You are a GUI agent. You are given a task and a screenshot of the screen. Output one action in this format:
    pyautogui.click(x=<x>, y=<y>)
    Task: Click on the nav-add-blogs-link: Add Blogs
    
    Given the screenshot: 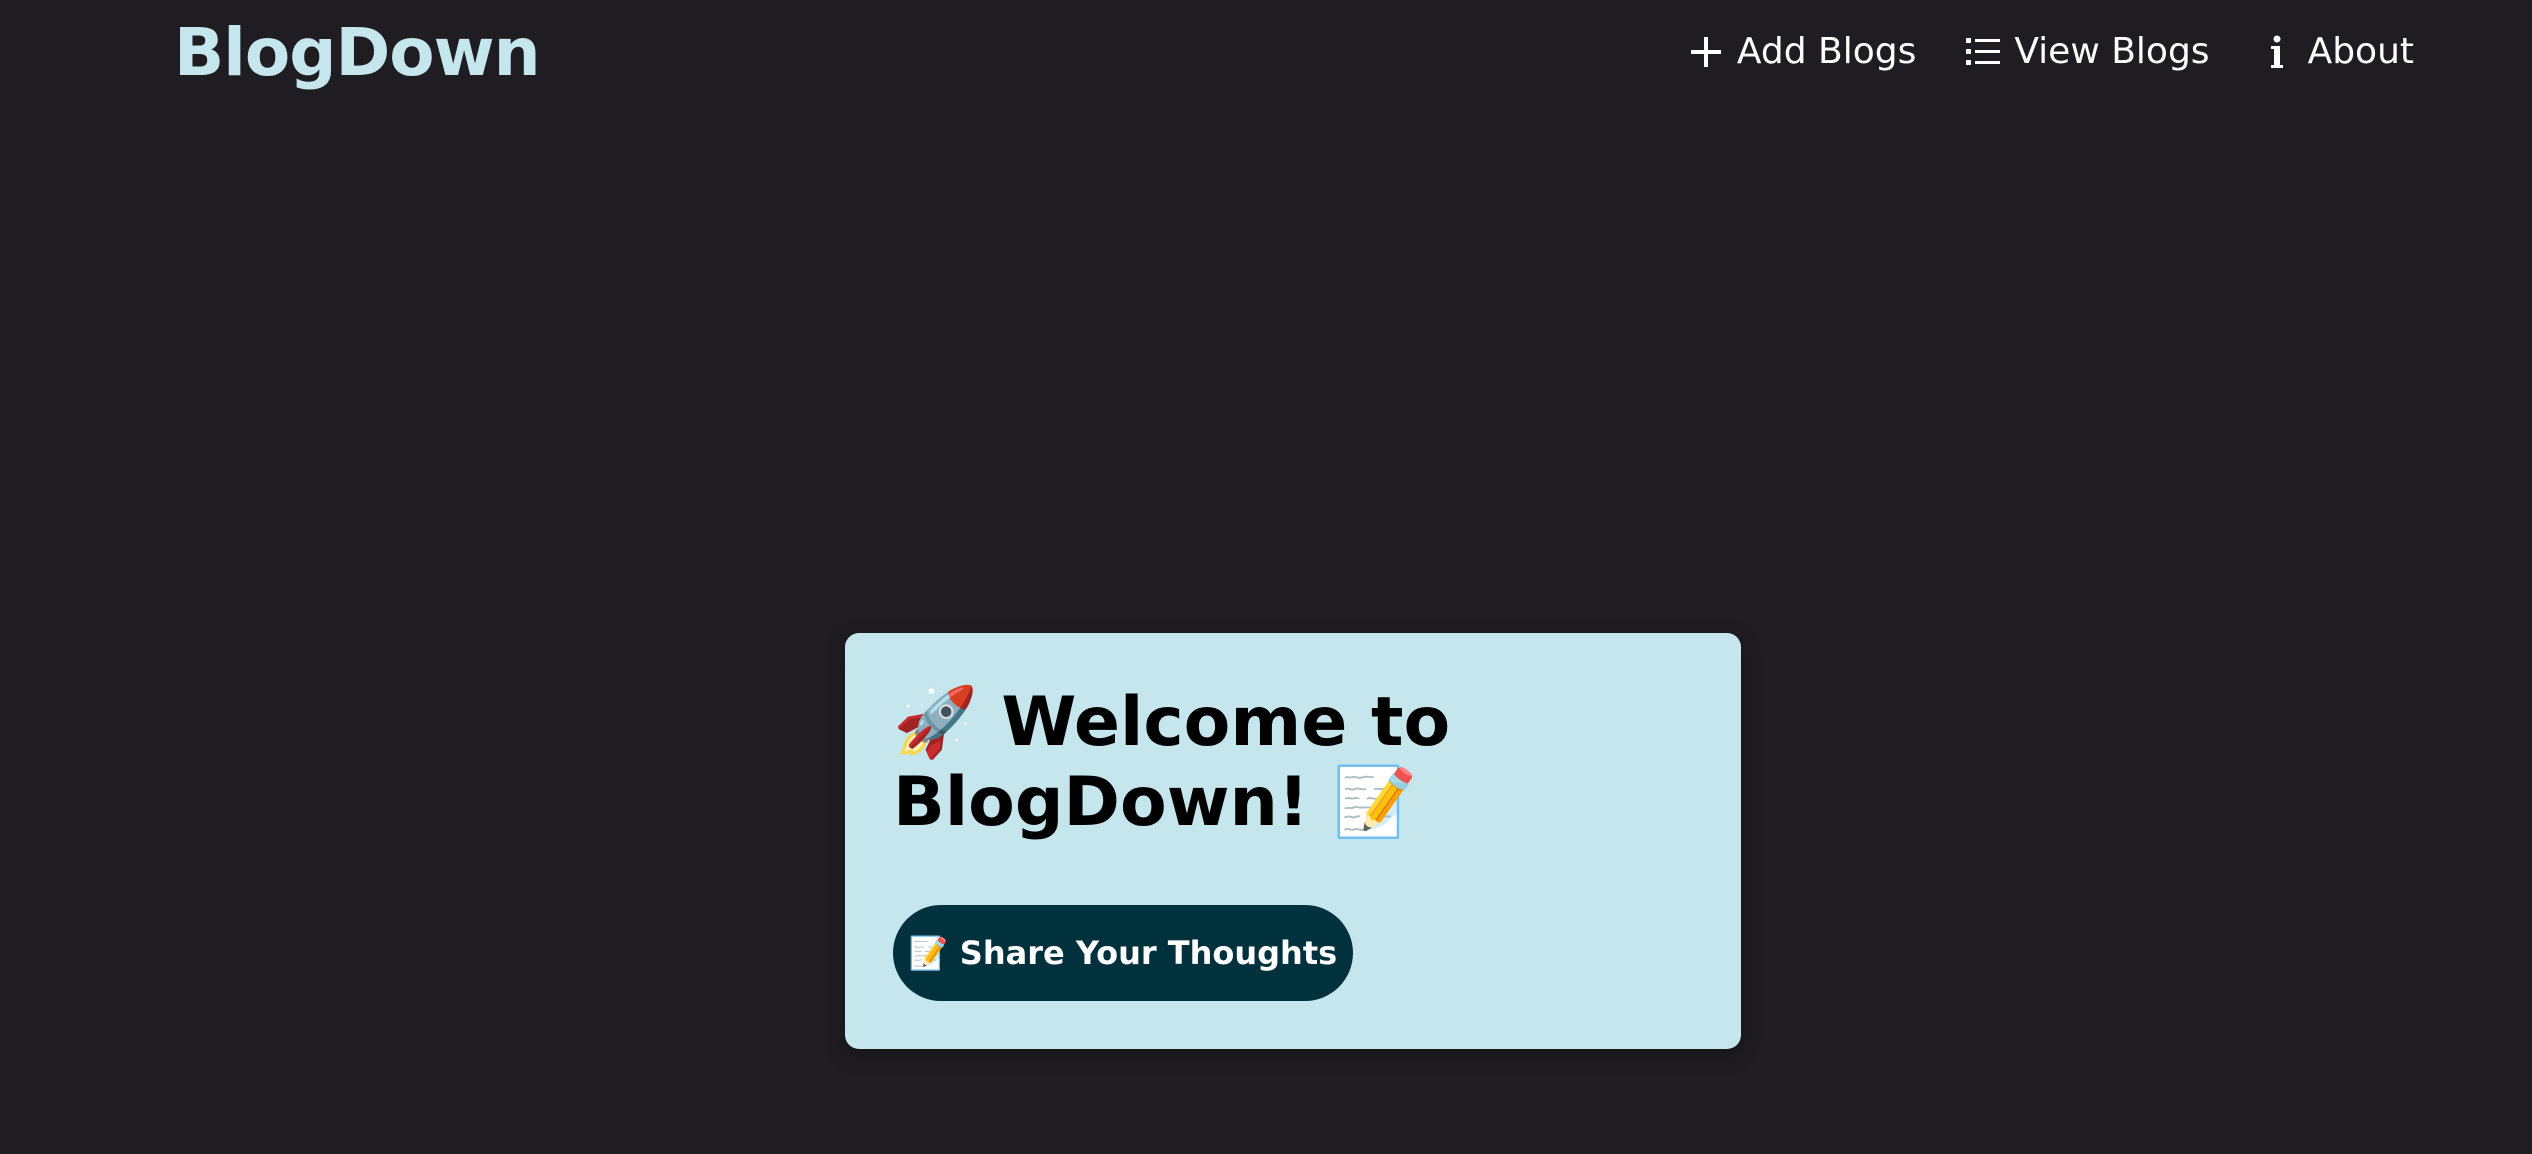 What is the action you would take?
    pyautogui.click(x=1802, y=52)
    